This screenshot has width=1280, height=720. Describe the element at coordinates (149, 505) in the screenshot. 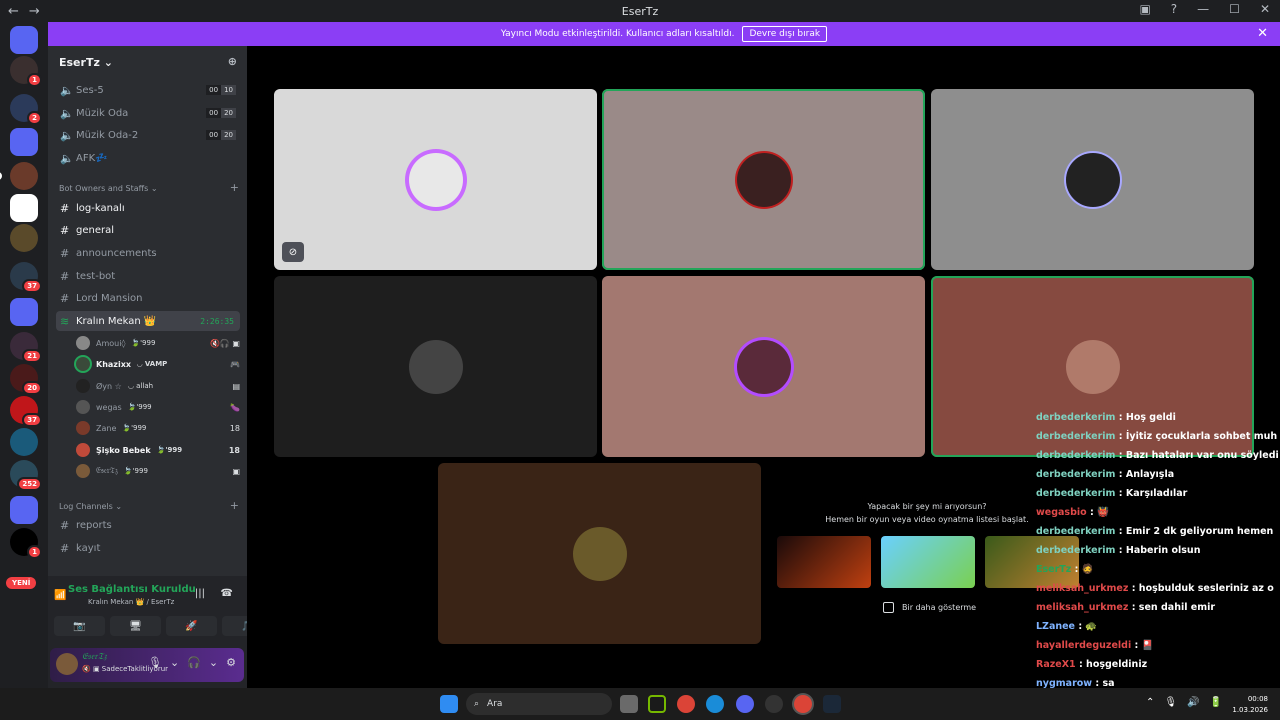

I see `category-header: Log Channels ⌄ +` at that location.